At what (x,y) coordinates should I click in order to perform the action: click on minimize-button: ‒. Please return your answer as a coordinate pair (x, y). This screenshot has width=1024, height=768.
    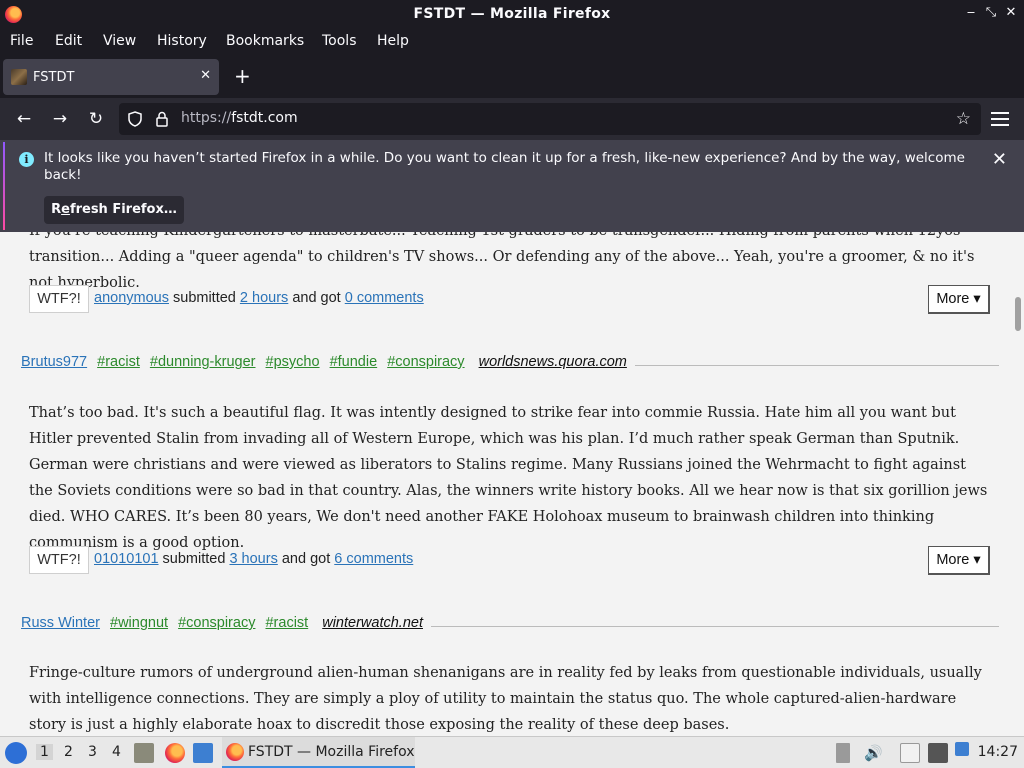
    Looking at the image, I should click on (971, 13).